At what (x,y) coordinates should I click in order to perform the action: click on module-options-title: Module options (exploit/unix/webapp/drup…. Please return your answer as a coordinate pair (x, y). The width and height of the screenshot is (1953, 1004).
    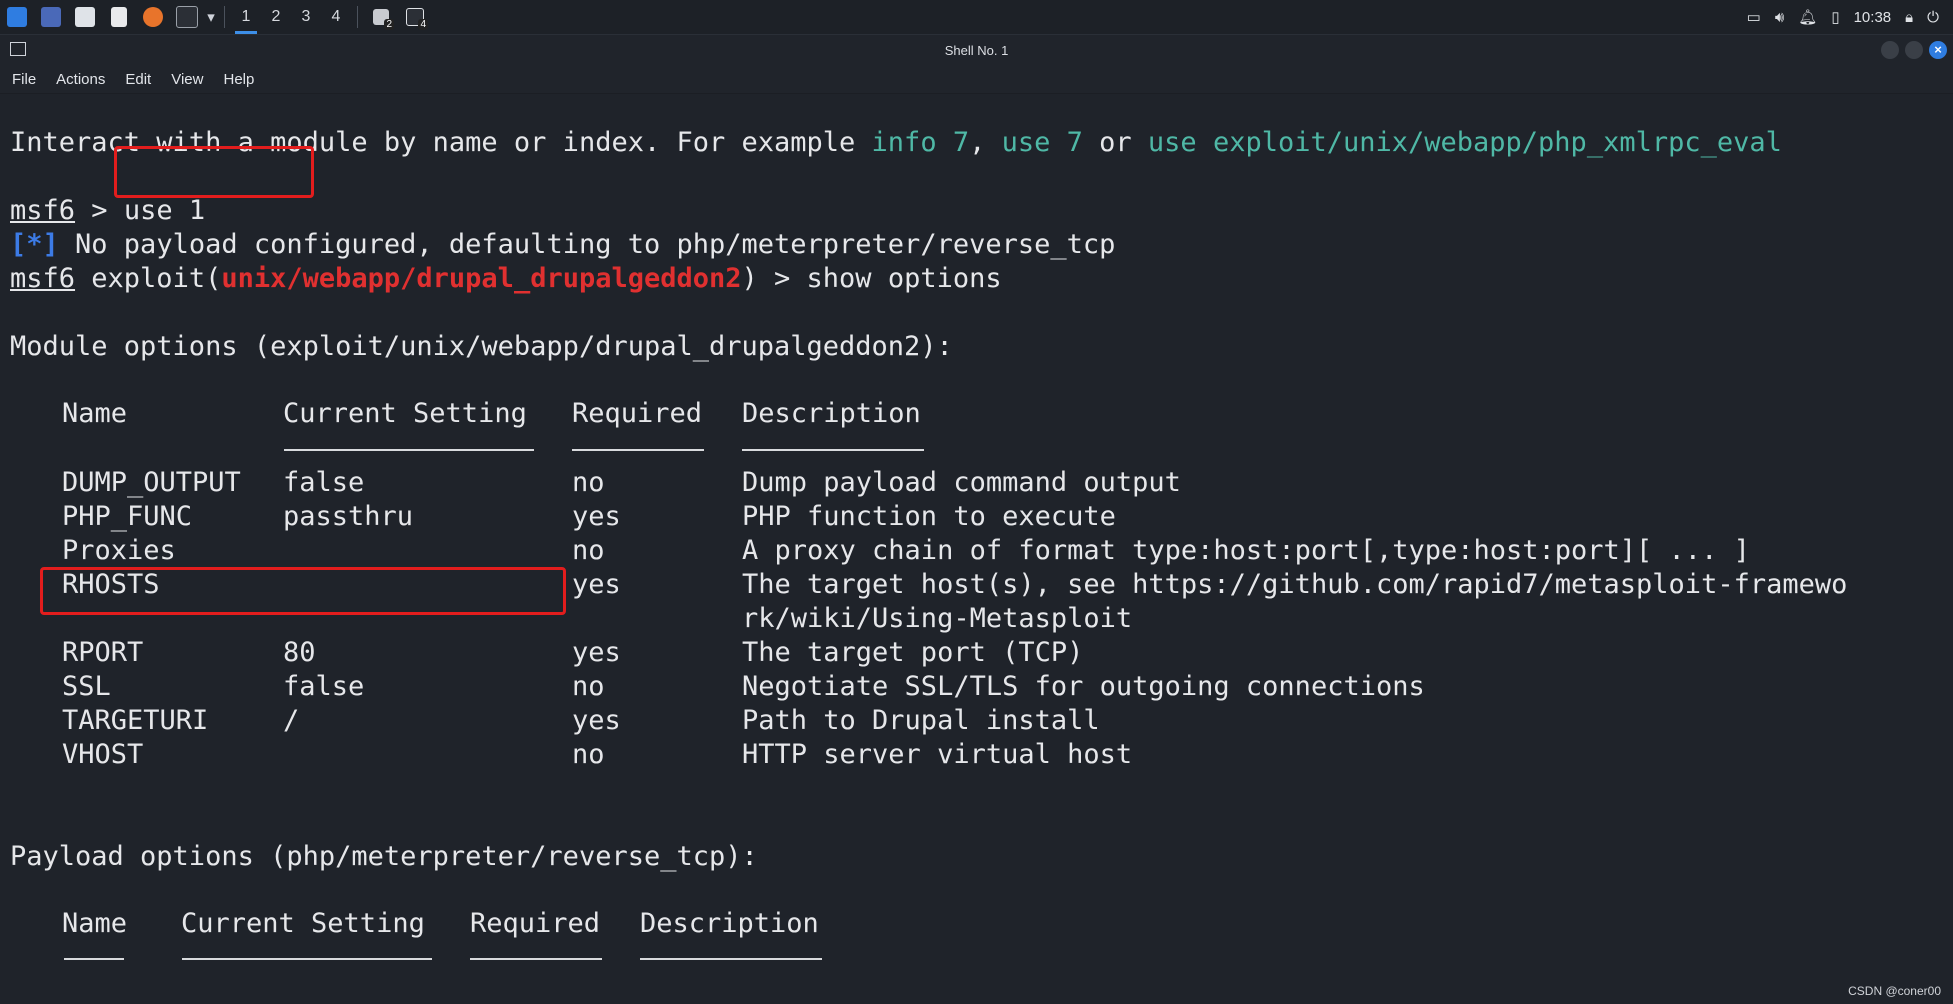
    Looking at the image, I should click on (481, 346).